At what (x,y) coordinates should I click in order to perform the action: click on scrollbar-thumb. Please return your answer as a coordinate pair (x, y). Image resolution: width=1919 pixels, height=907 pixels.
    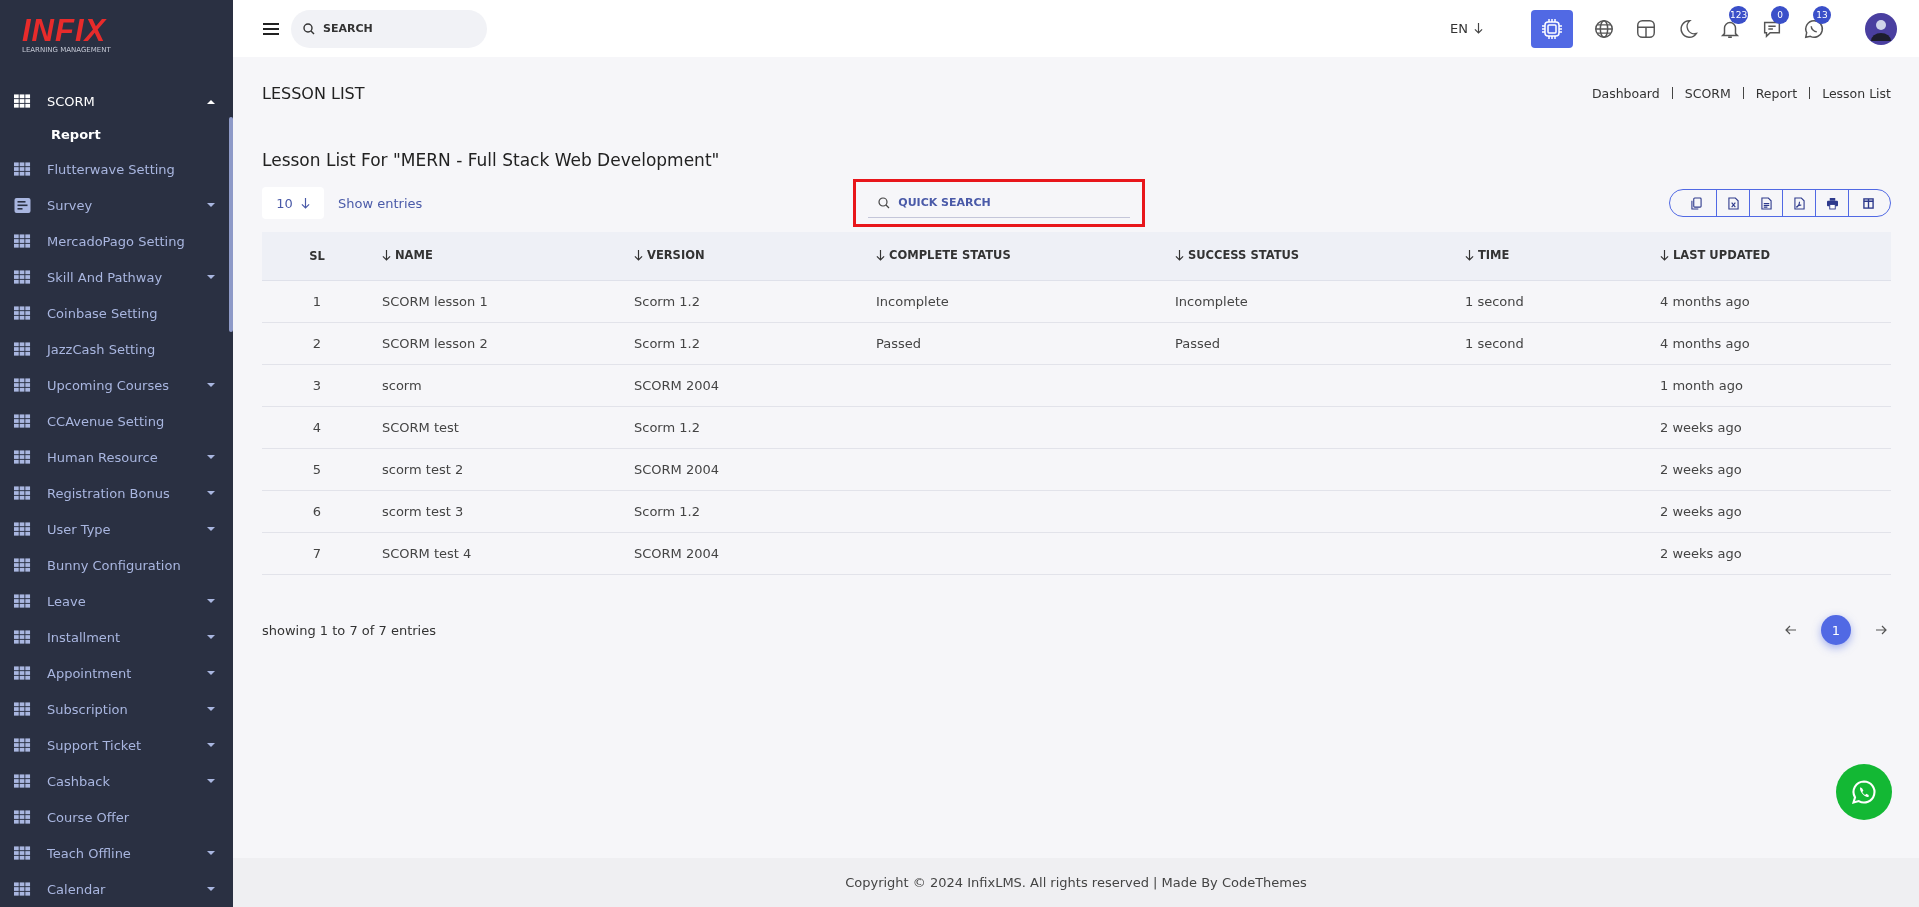
    Looking at the image, I should click on (231, 224).